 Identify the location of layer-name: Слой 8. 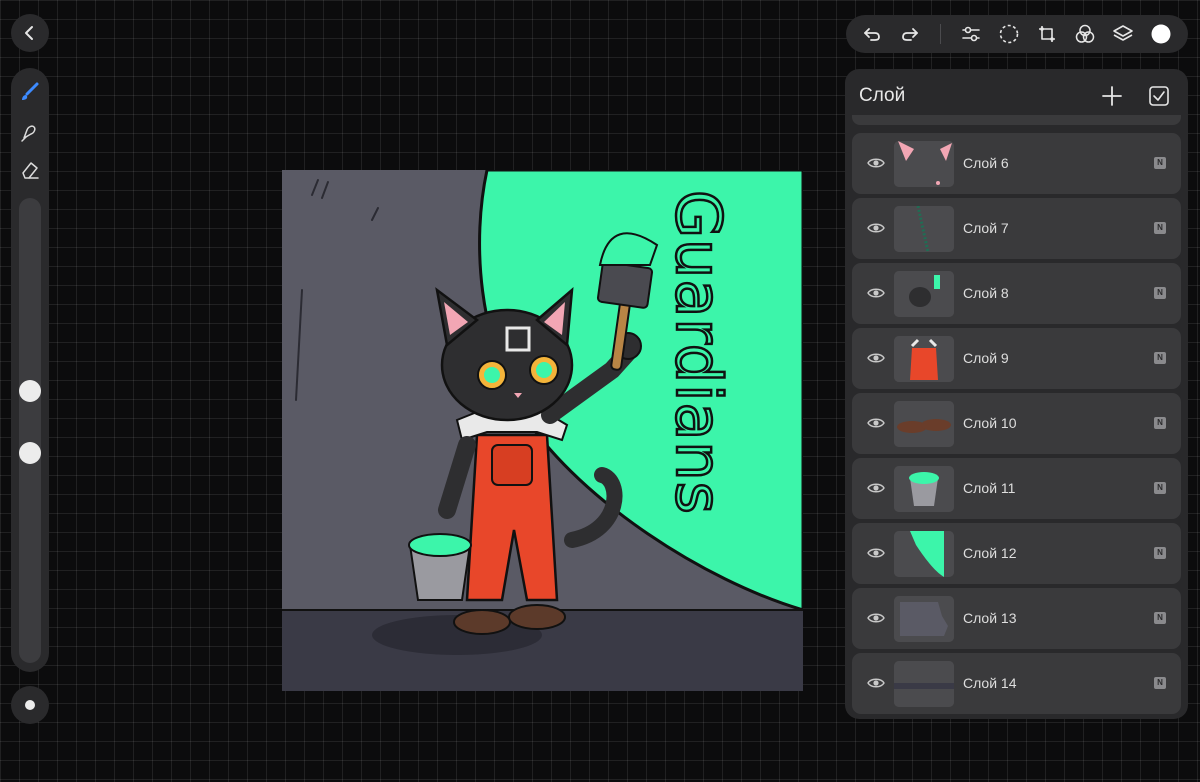
(986, 293).